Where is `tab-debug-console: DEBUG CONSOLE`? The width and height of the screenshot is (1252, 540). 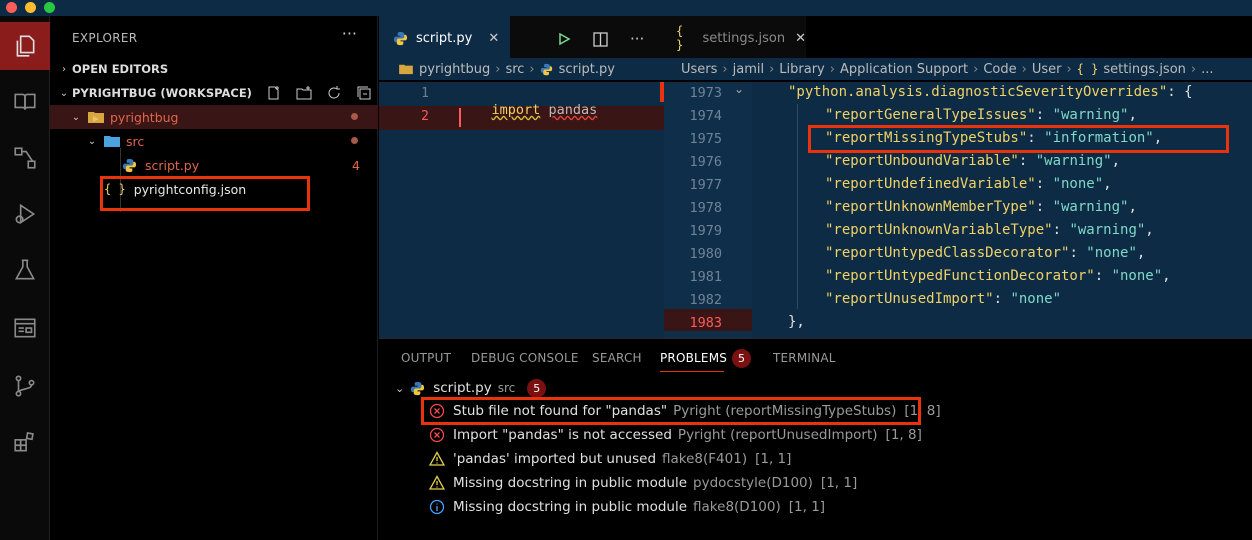 tab-debug-console: DEBUG CONSOLE is located at coordinates (525, 358).